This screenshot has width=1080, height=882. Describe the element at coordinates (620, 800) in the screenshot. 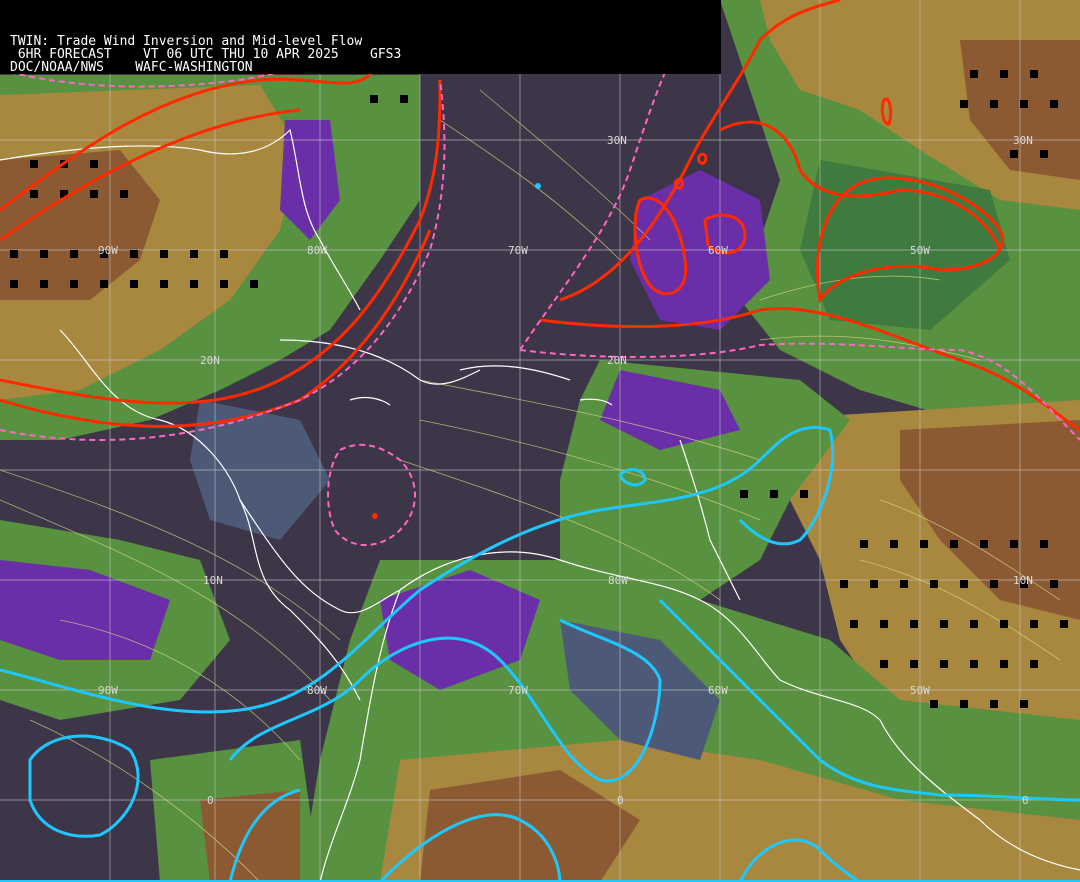

I see `lat-label-0-b: 0` at that location.